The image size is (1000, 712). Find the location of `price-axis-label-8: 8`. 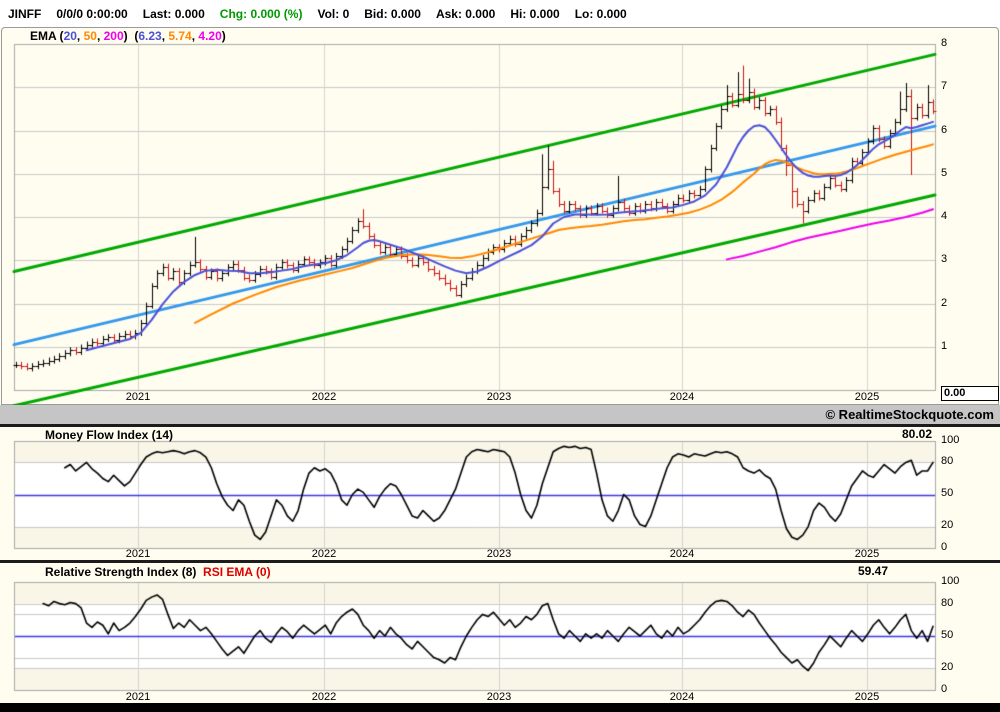

price-axis-label-8: 8 is located at coordinates (944, 43).